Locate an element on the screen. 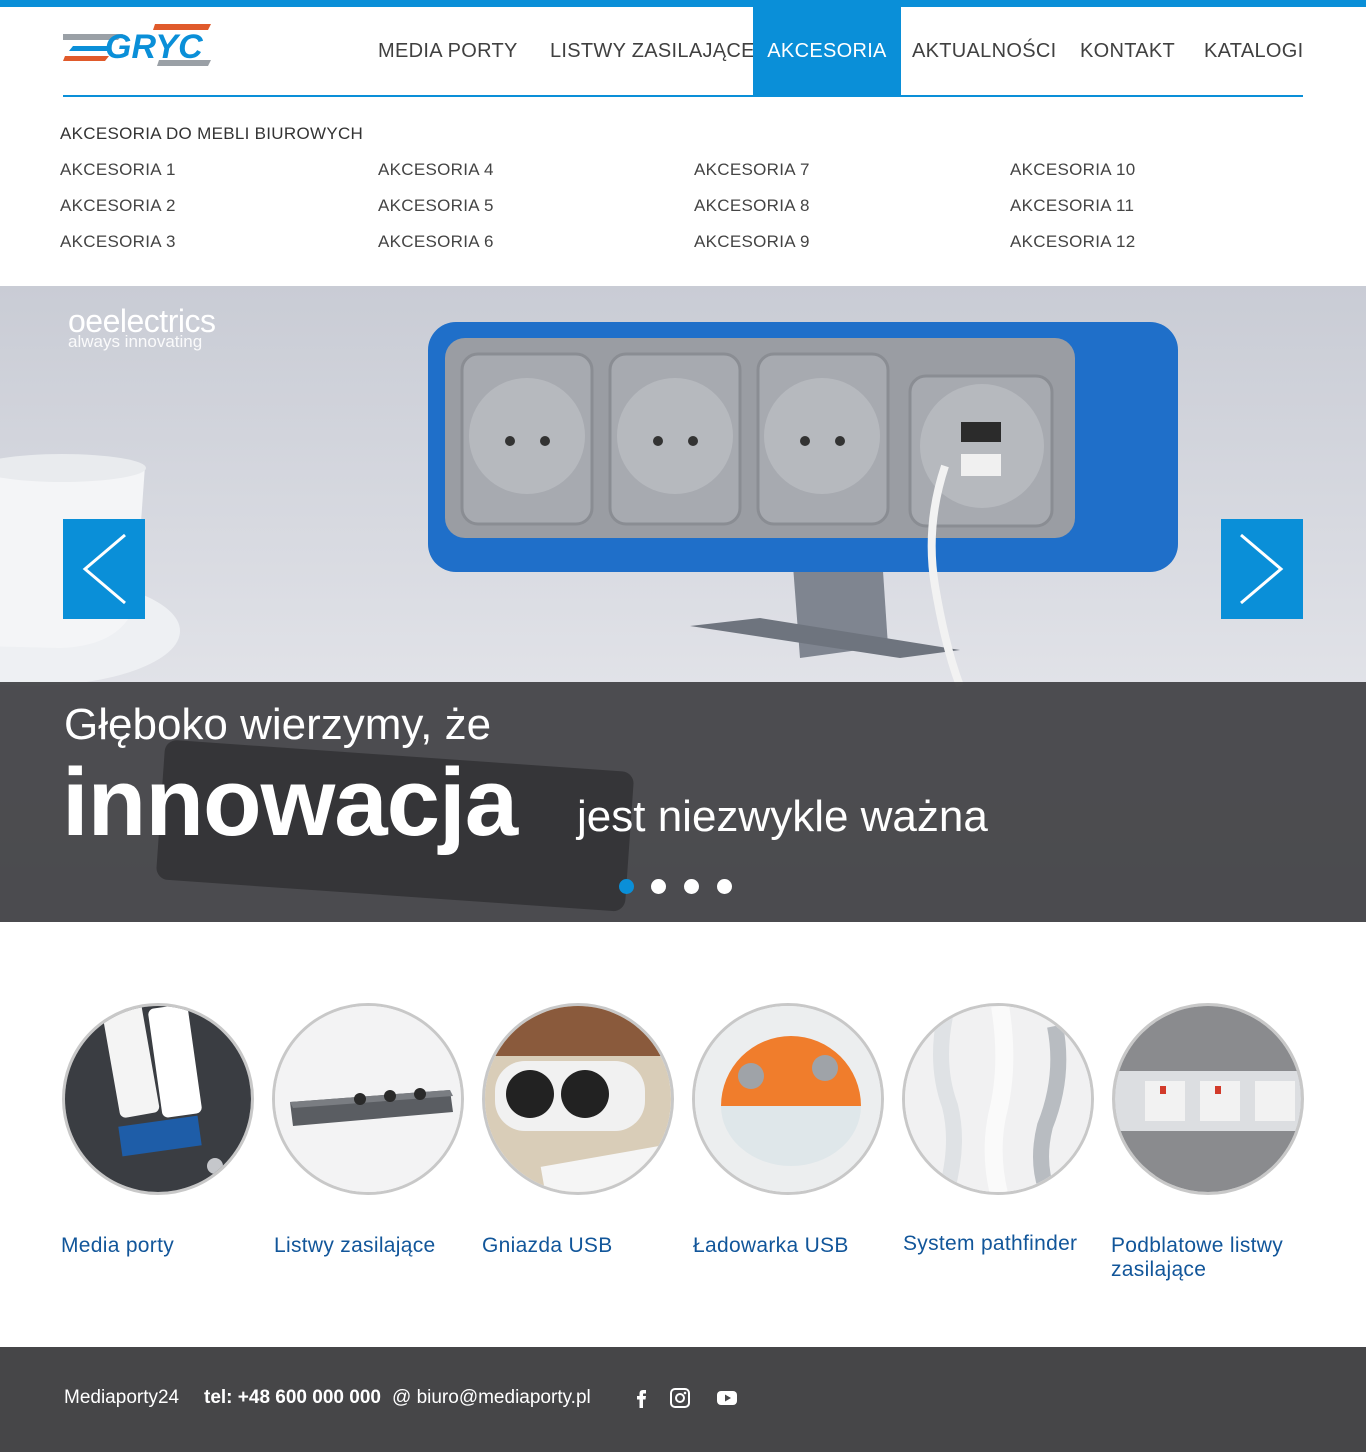 The height and width of the screenshot is (1452, 1366). mega-menu-link: AKCESORIA 9 is located at coordinates (752, 242).